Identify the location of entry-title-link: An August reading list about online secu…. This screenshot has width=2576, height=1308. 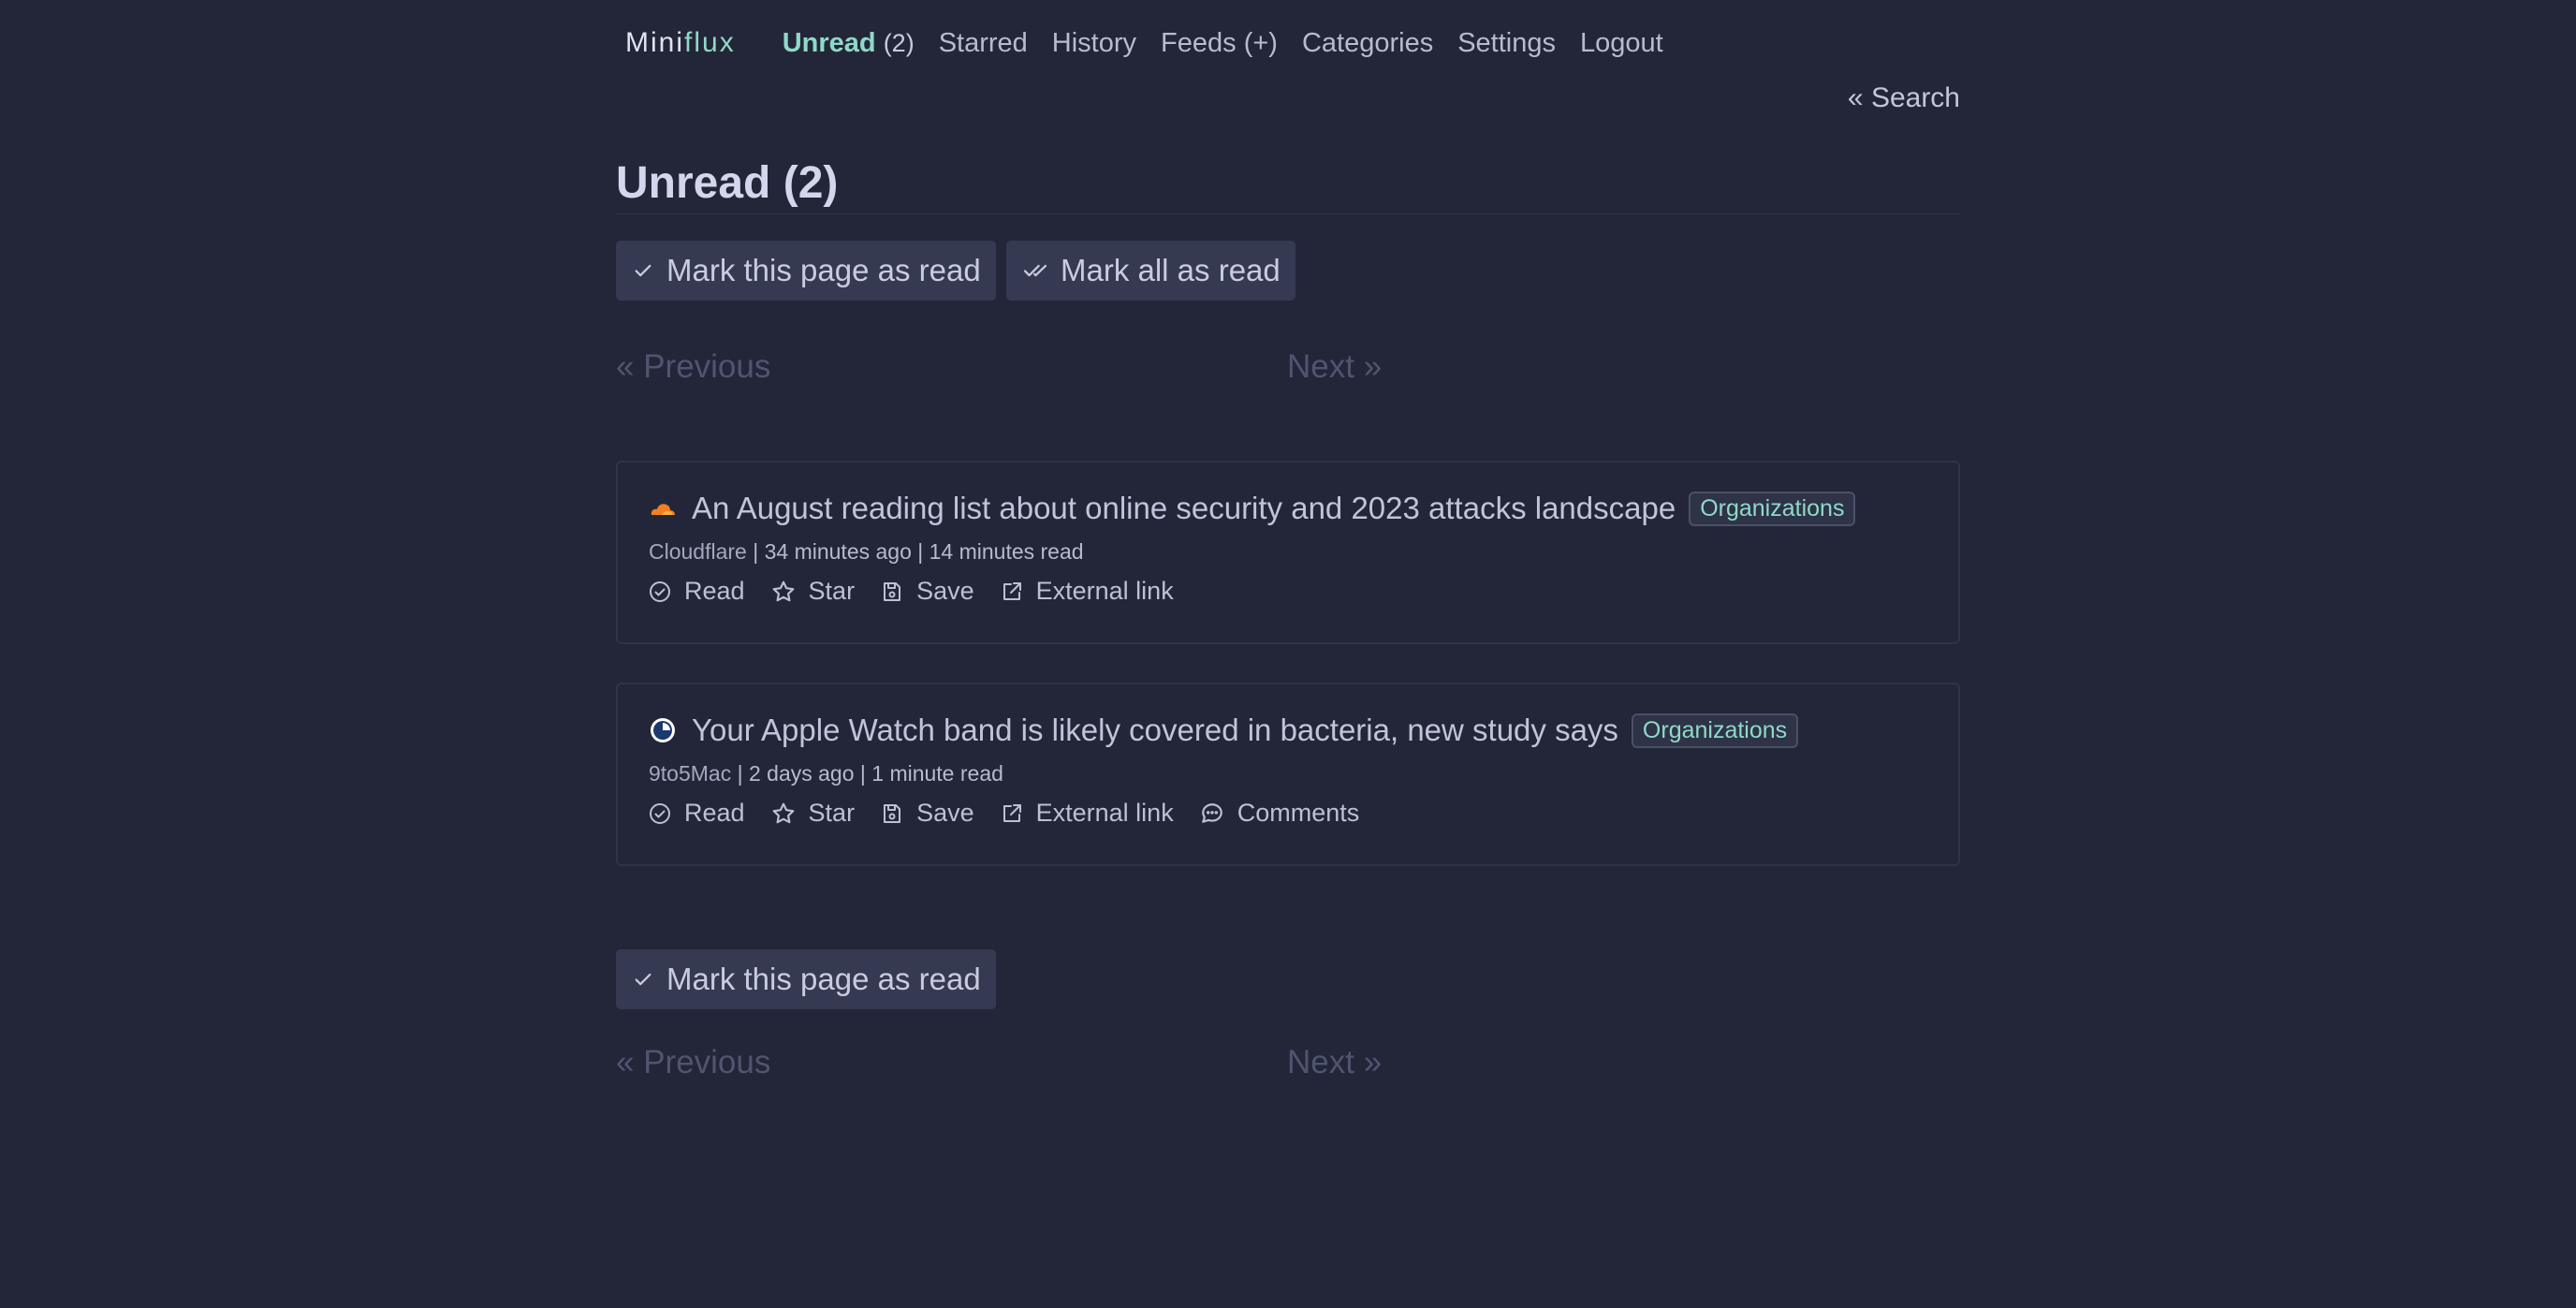
(1184, 508).